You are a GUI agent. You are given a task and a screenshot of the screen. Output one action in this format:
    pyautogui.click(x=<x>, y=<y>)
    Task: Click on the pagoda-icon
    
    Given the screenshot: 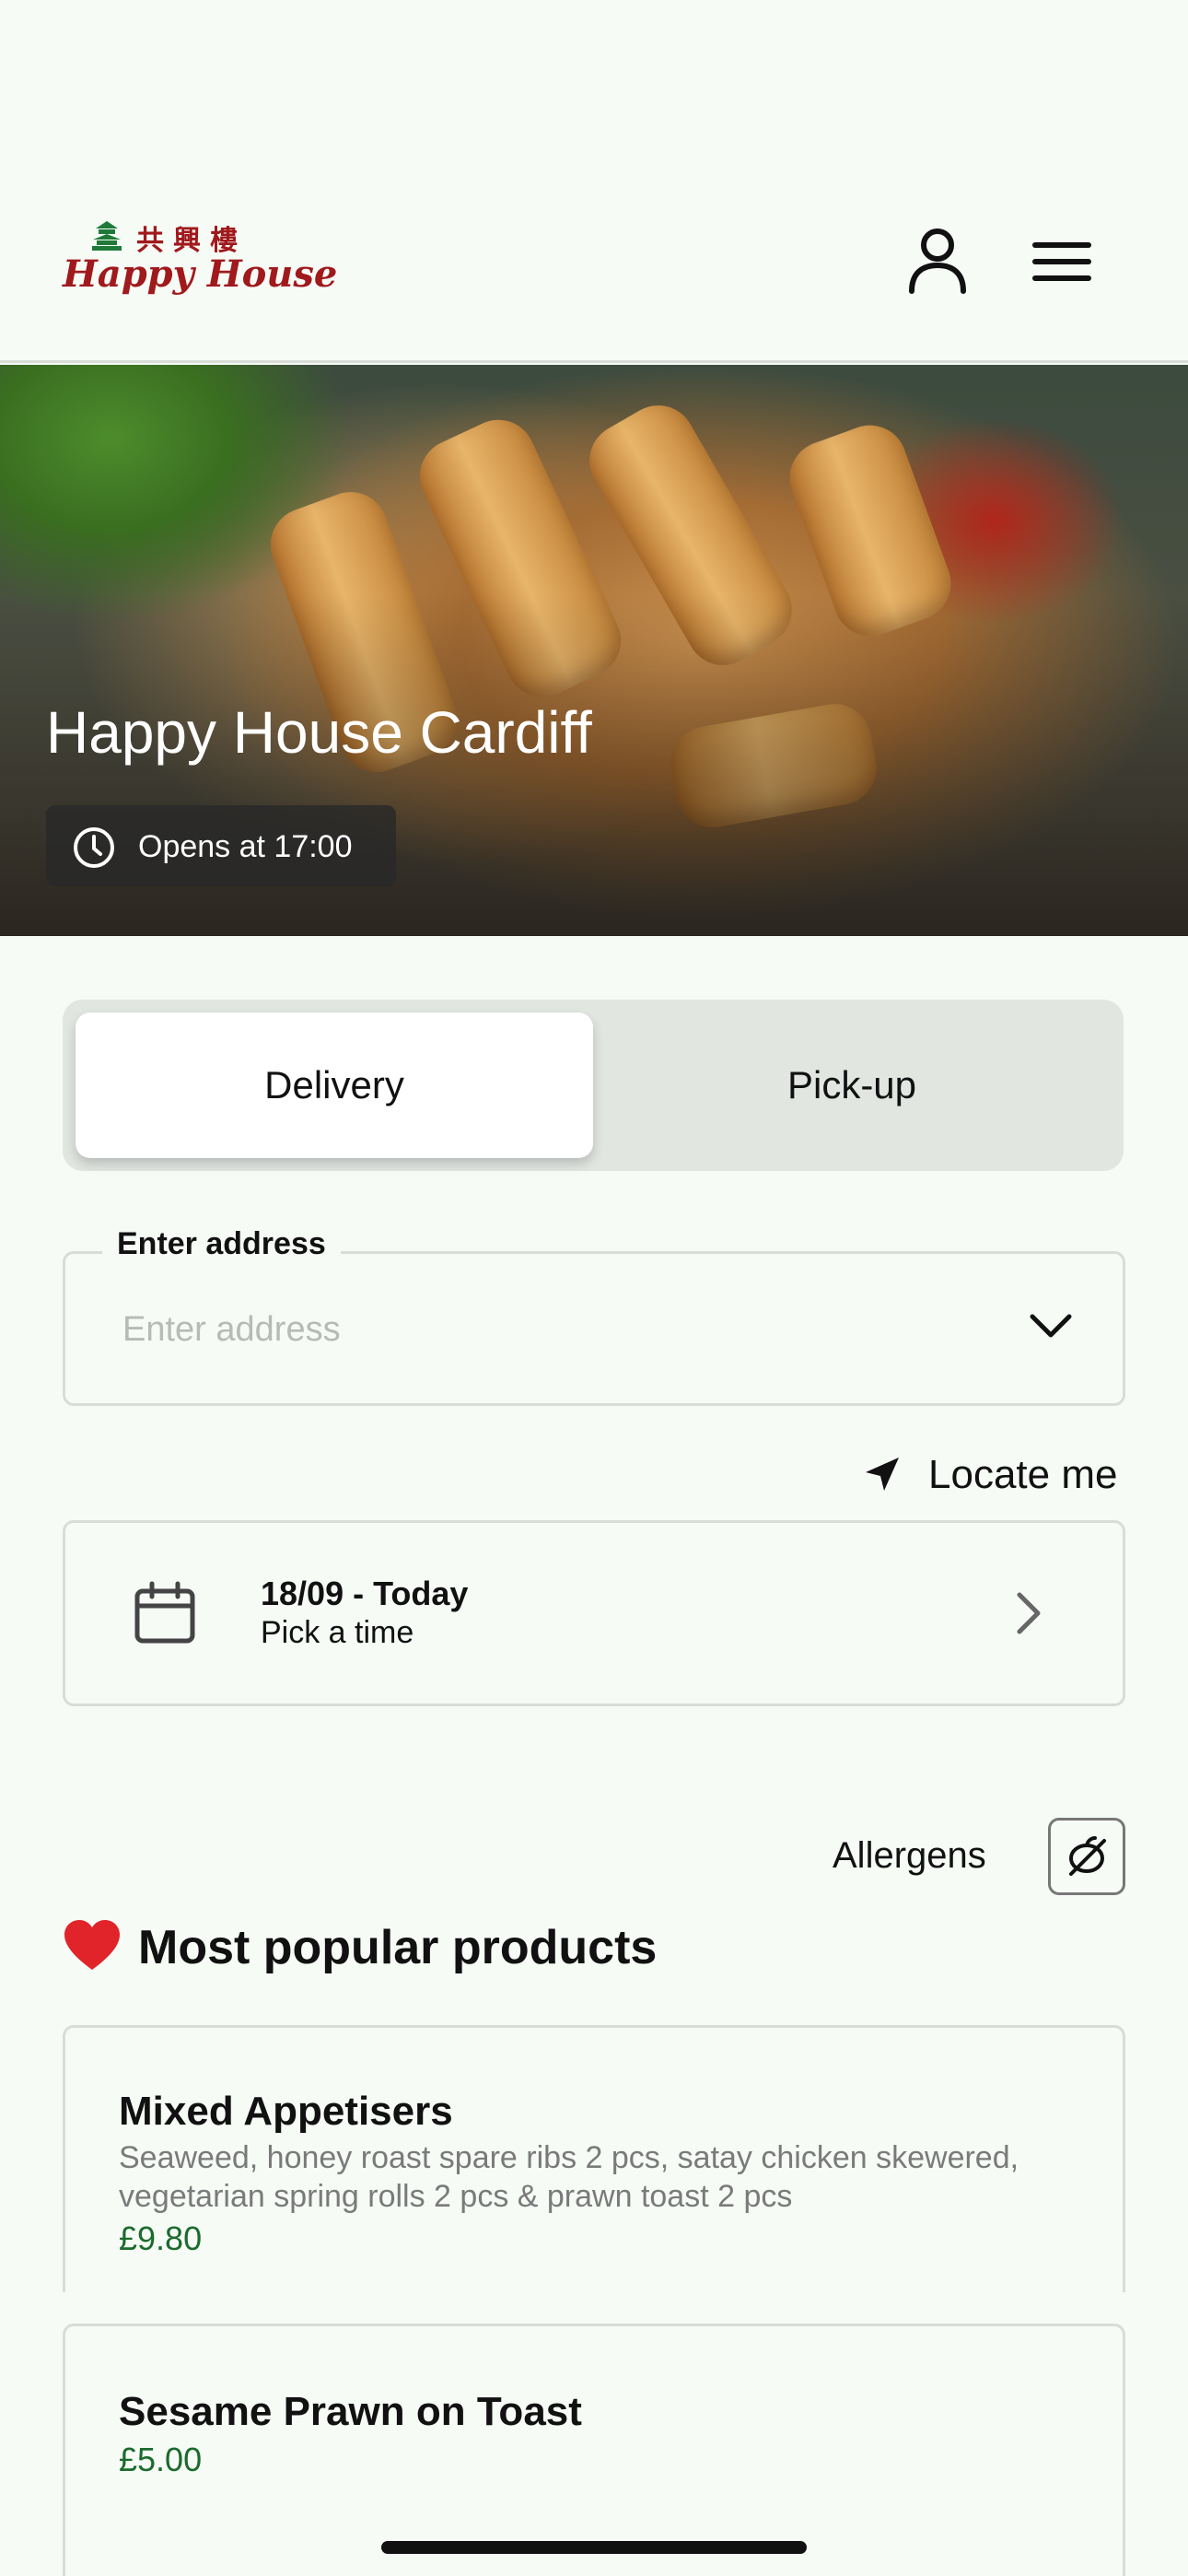 What is the action you would take?
    pyautogui.click(x=107, y=236)
    